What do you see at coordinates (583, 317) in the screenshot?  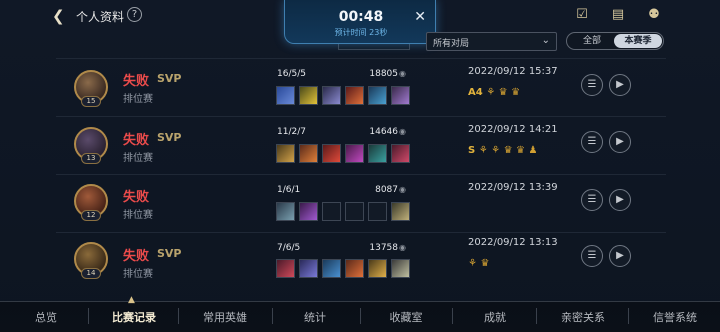 I see `nav-item-relationships: 亲密关系` at bounding box center [583, 317].